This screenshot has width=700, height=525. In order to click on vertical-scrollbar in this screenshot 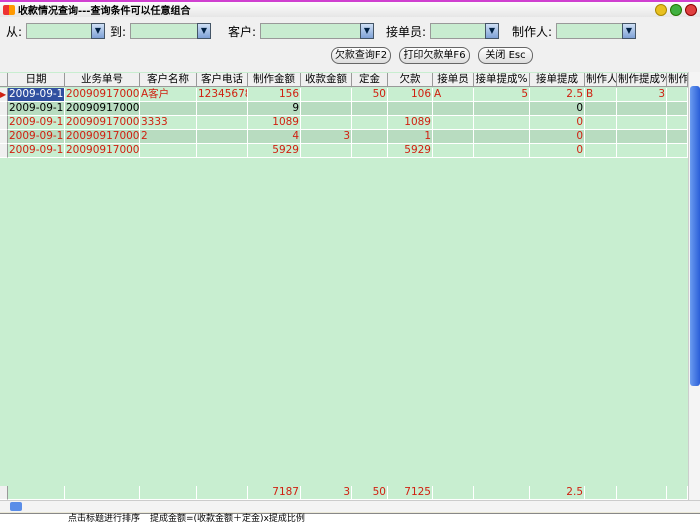, I will do `click(694, 286)`.